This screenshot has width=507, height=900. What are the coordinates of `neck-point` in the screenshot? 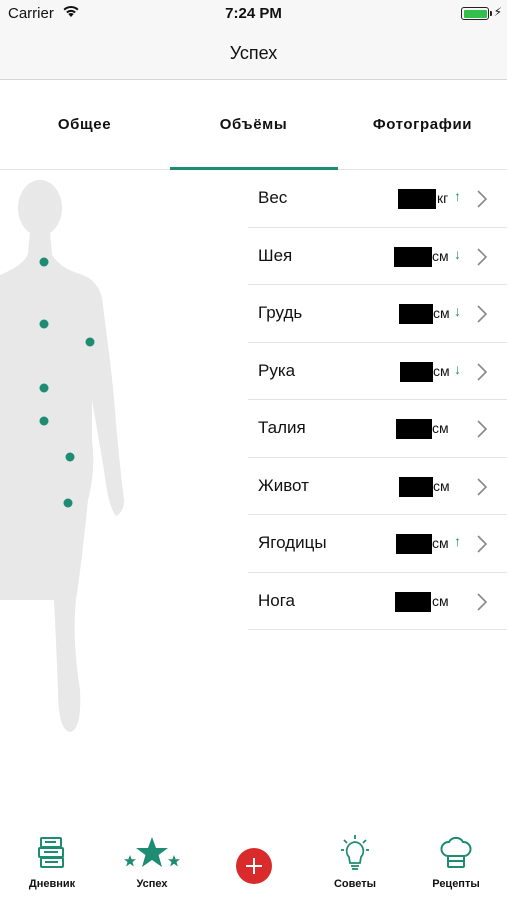 It's located at (44, 262).